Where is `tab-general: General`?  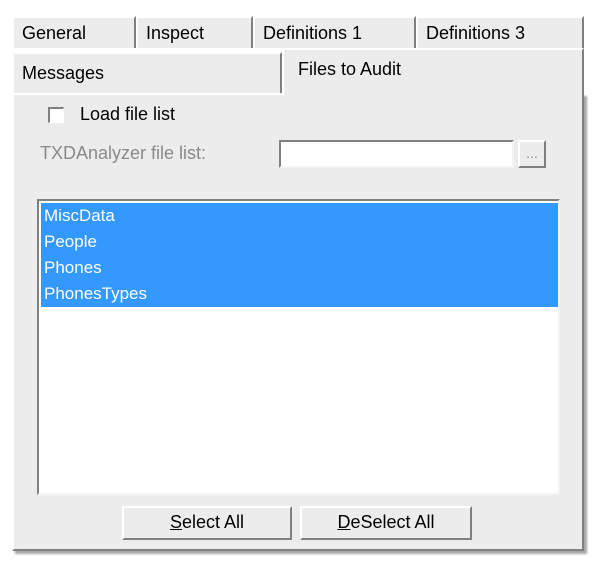 tab-general: General is located at coordinates (74, 32).